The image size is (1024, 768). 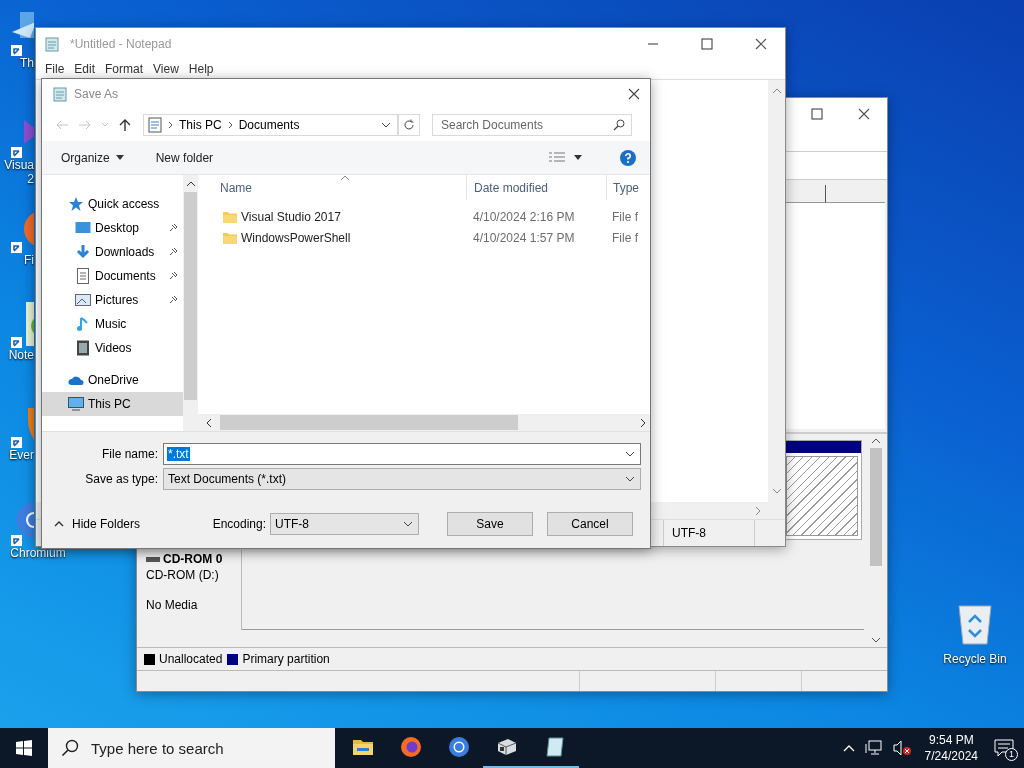 I want to click on media-status: No Media, so click(x=172, y=605).